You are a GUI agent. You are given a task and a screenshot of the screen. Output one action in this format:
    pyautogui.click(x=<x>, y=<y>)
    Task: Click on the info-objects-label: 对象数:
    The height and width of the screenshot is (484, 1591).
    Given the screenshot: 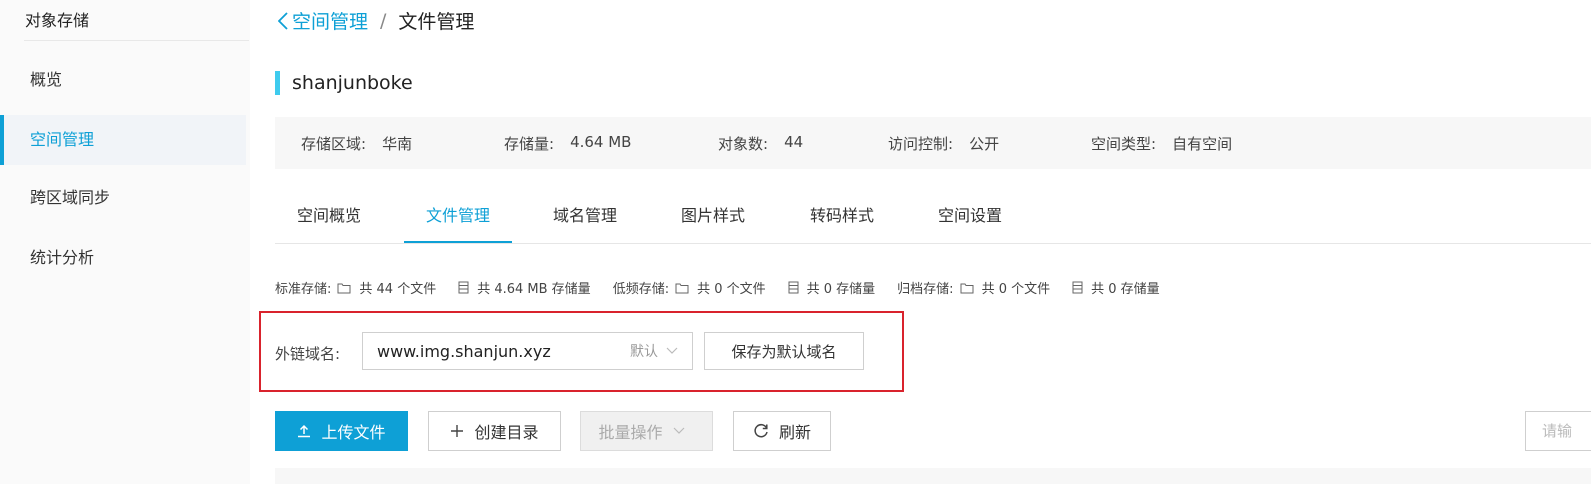 What is the action you would take?
    pyautogui.click(x=743, y=143)
    